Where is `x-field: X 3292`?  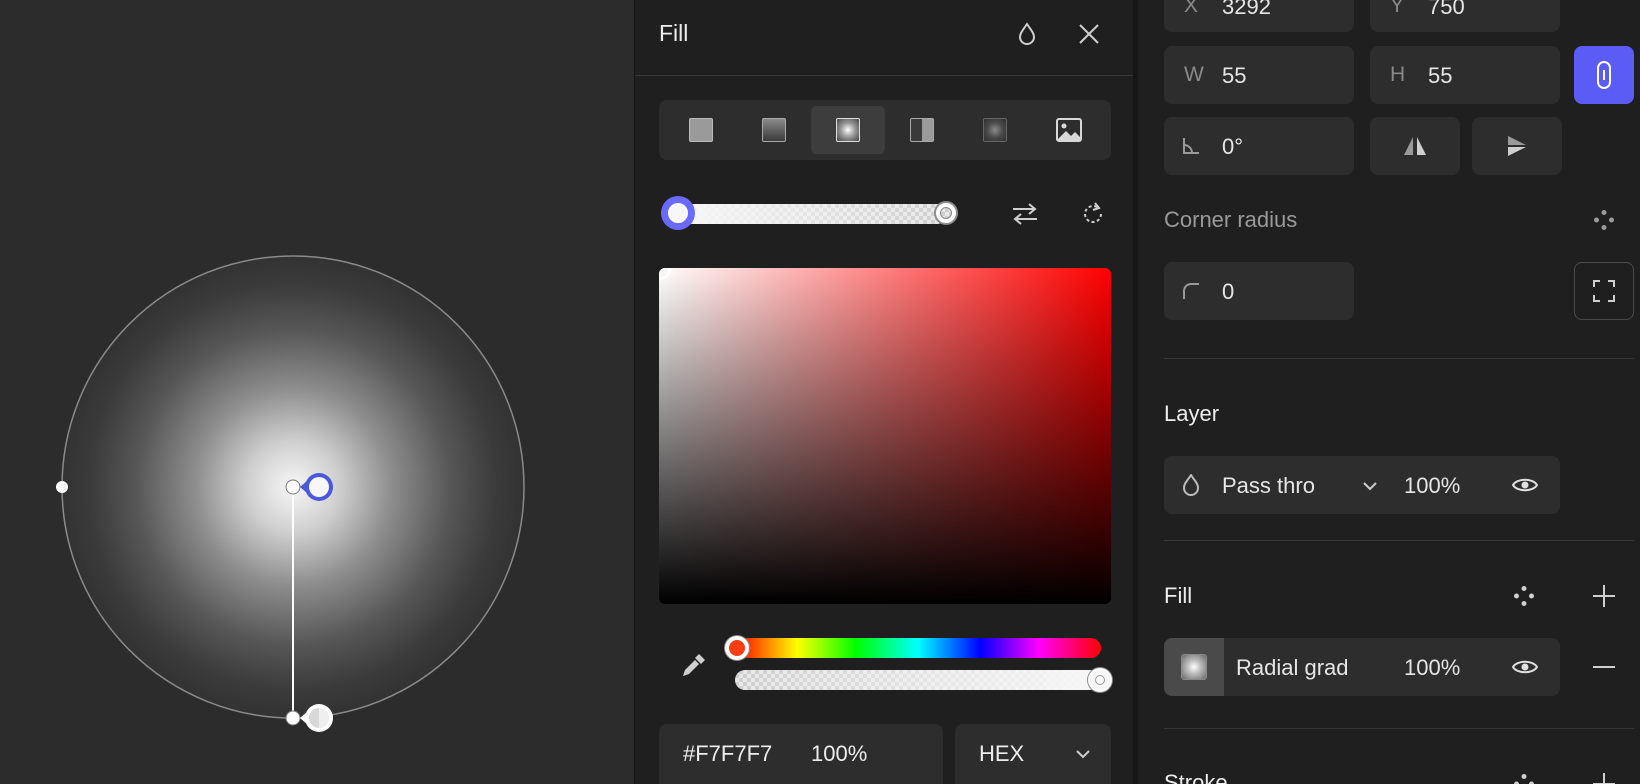
x-field: X 3292 is located at coordinates (1259, 16).